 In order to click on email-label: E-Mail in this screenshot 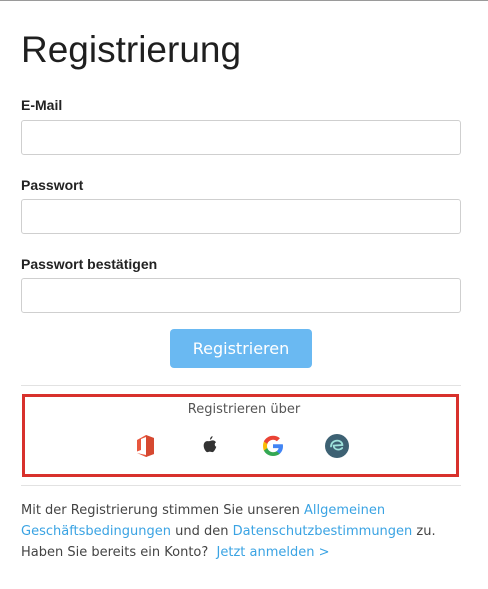, I will do `click(42, 105)`.